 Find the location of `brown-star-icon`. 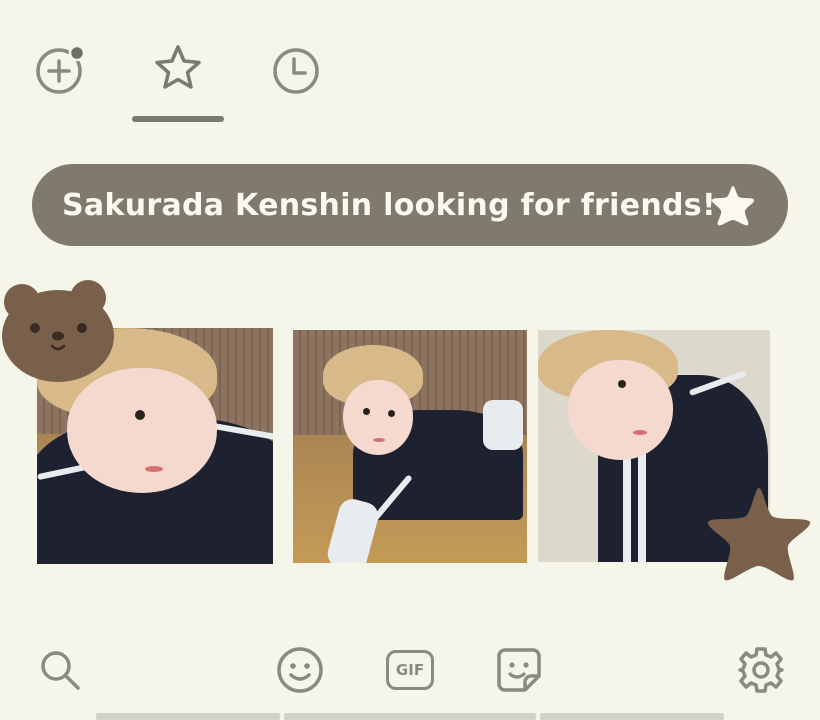

brown-star-icon is located at coordinates (759, 534).